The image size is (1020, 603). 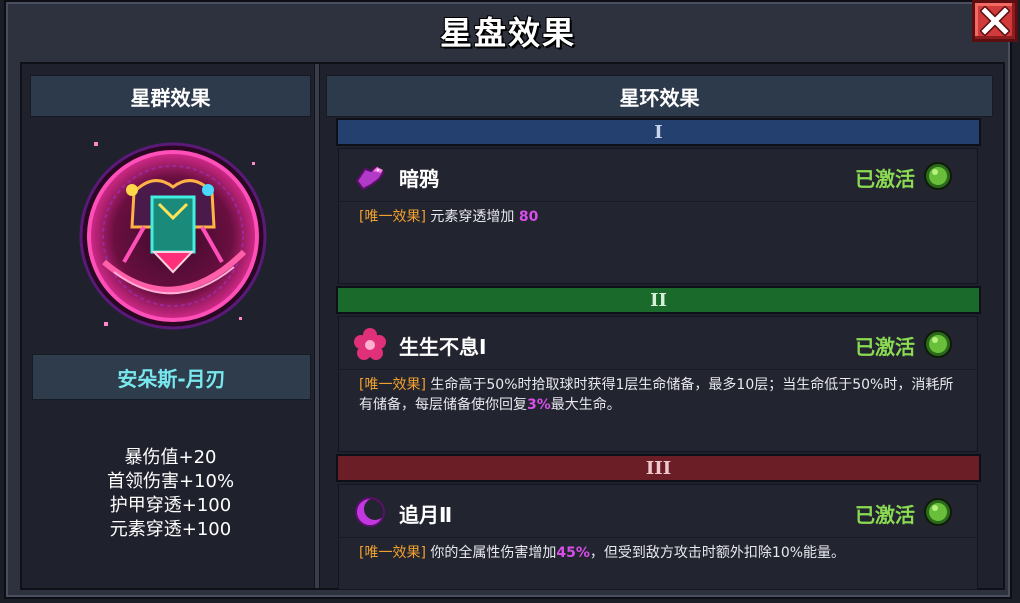 What do you see at coordinates (658, 343) in the screenshot?
I see `effect-card-header: 生生不息Ⅰ 已激活` at bounding box center [658, 343].